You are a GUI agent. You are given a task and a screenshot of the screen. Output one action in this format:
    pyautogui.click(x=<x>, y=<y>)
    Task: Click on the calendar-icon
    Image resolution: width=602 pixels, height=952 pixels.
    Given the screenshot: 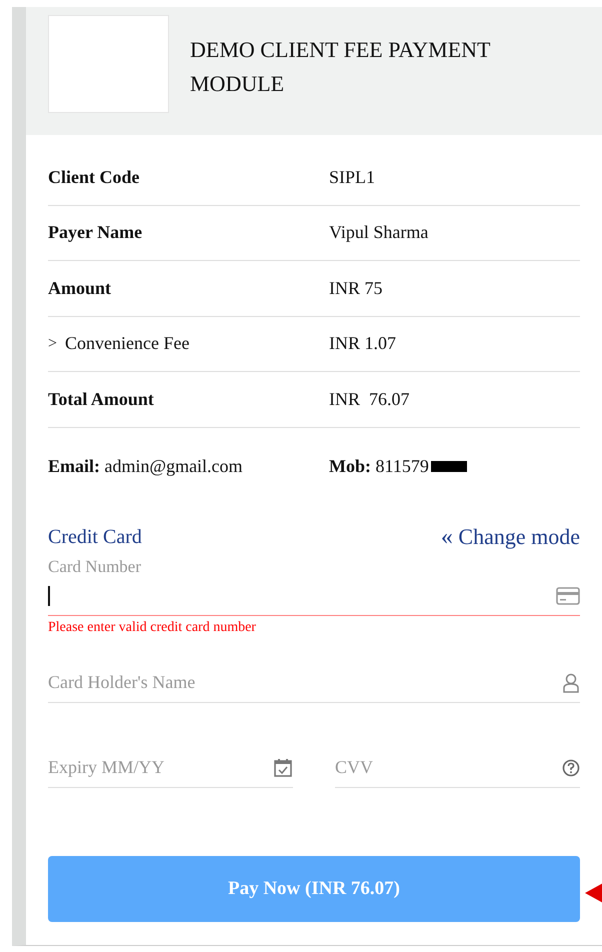 What is the action you would take?
    pyautogui.click(x=283, y=768)
    